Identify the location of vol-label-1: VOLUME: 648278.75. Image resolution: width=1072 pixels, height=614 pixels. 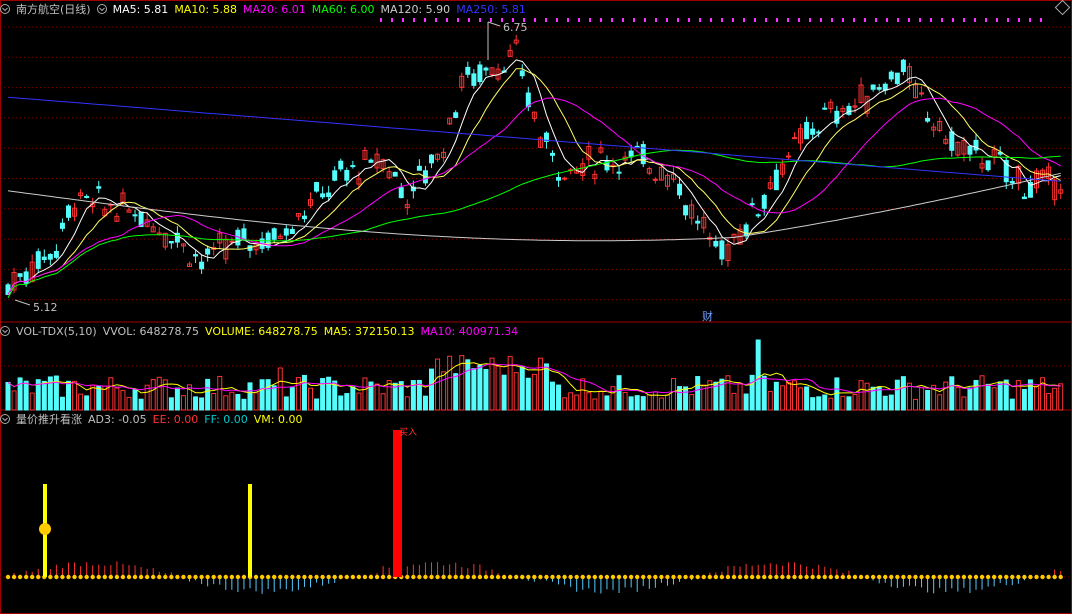
(261, 331).